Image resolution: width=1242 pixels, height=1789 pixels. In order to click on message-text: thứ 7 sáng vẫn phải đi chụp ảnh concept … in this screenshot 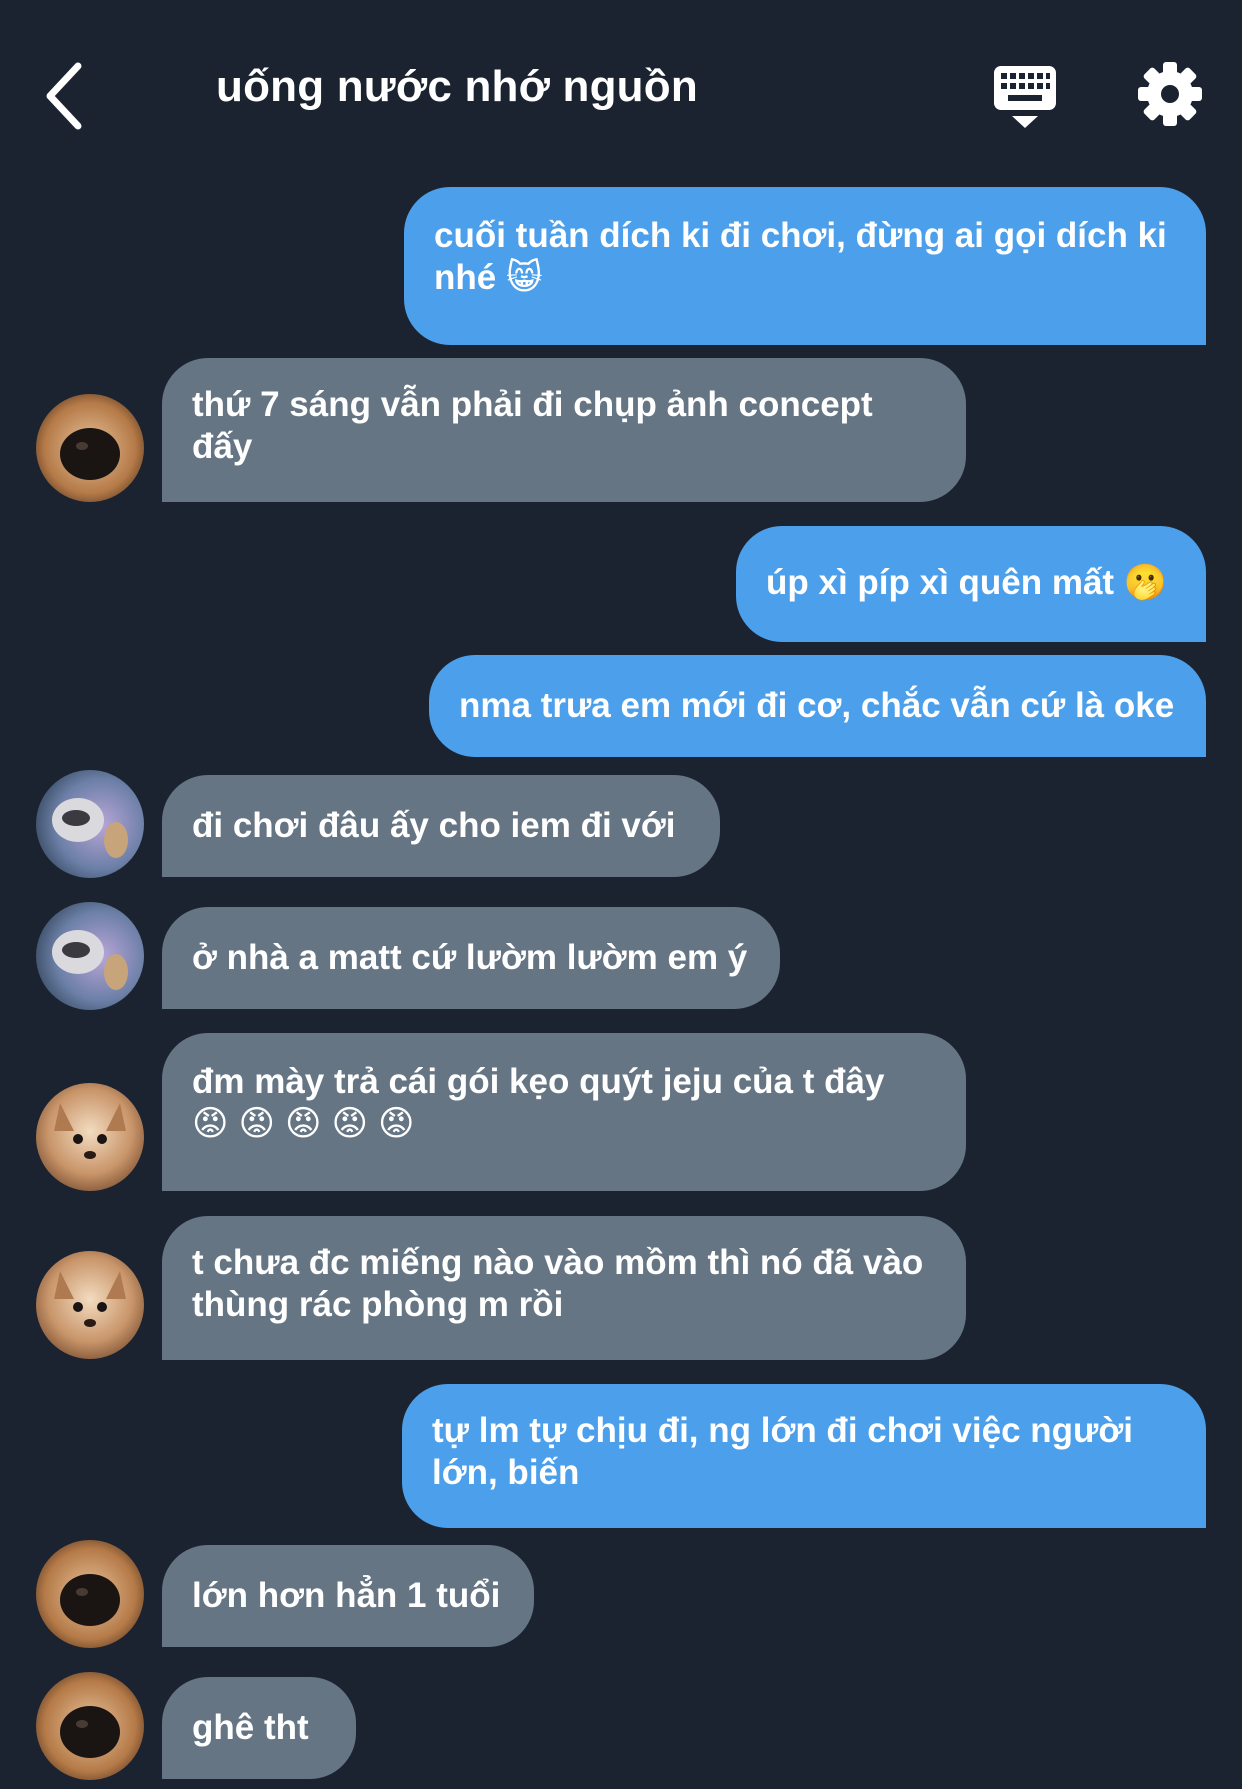, I will do `click(532, 425)`.